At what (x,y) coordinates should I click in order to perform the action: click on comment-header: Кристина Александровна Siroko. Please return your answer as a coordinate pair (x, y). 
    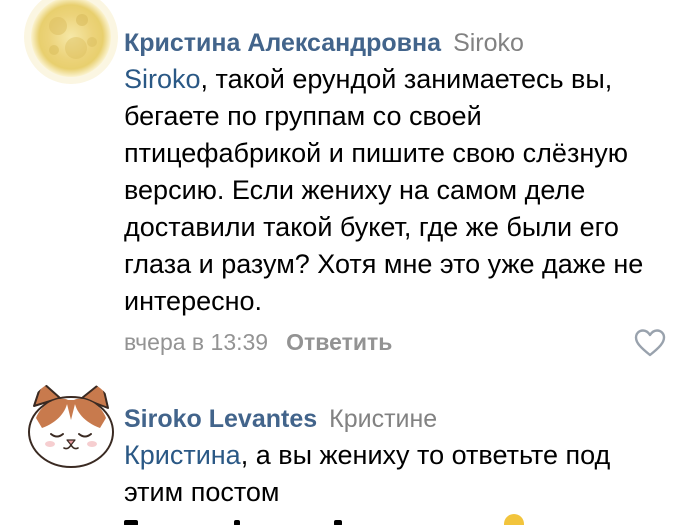
    Looking at the image, I should click on (397, 43).